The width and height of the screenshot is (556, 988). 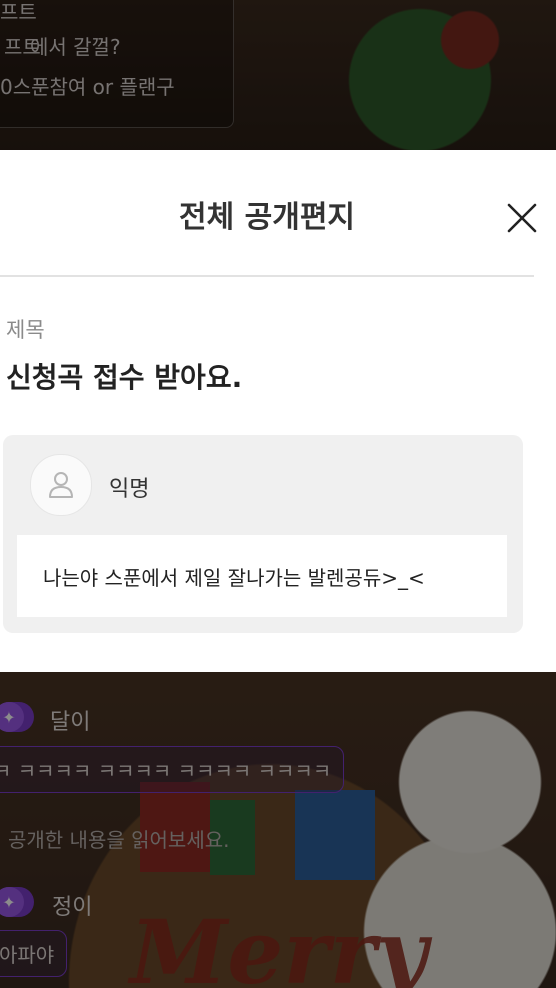 I want to click on subject-text: 신청곡 접수 받아요., so click(x=124, y=377).